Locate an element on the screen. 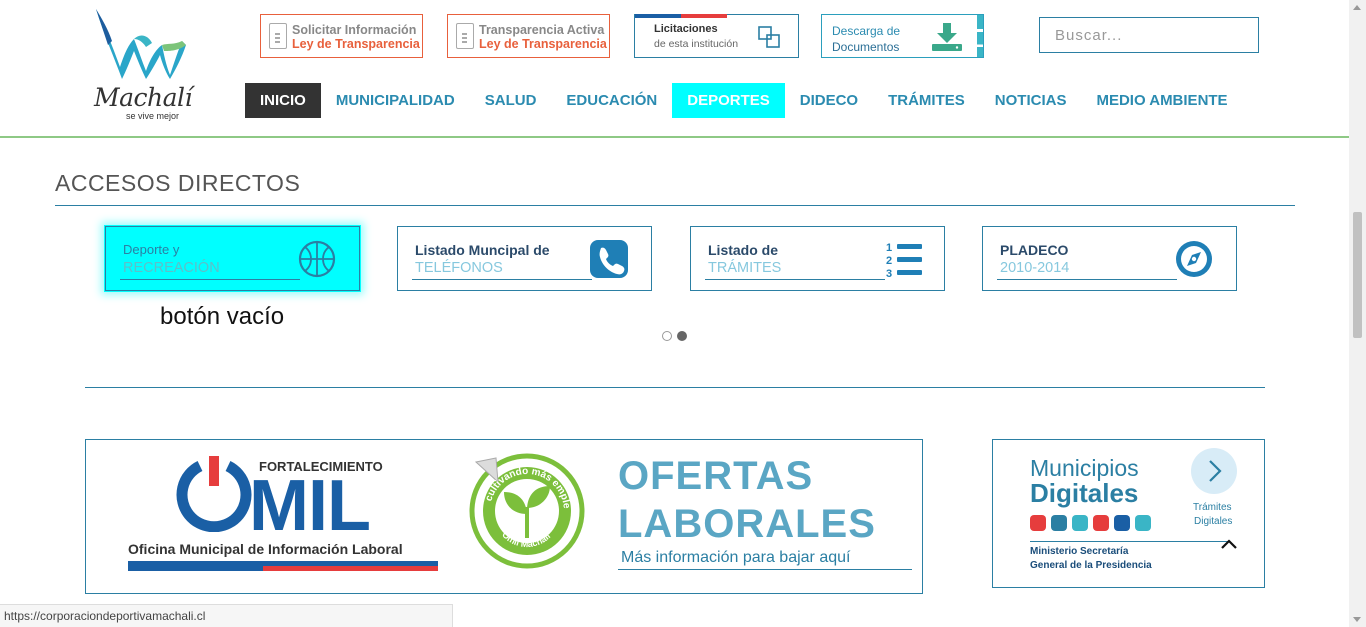 The image size is (1366, 627). download-icon is located at coordinates (947, 37).